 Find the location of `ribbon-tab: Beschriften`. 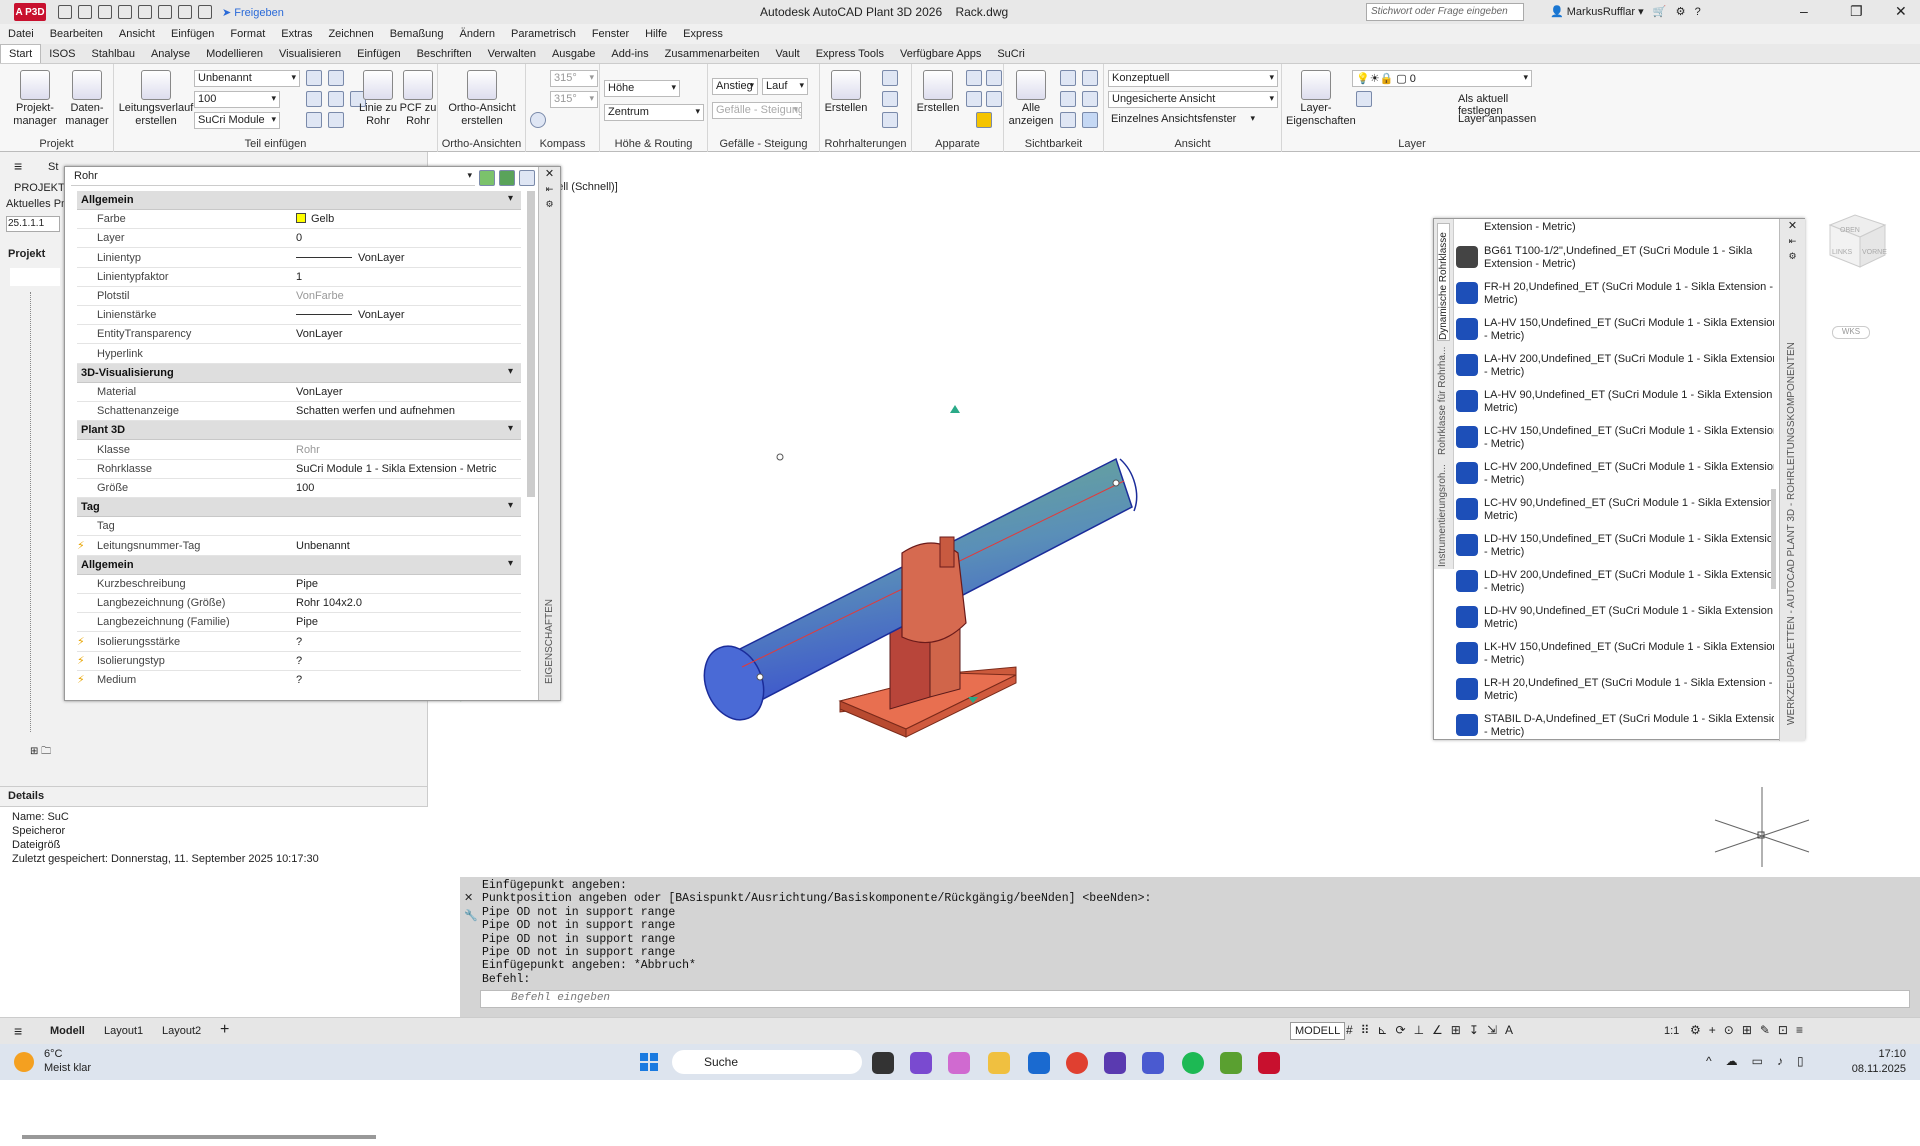

ribbon-tab: Beschriften is located at coordinates (444, 54).